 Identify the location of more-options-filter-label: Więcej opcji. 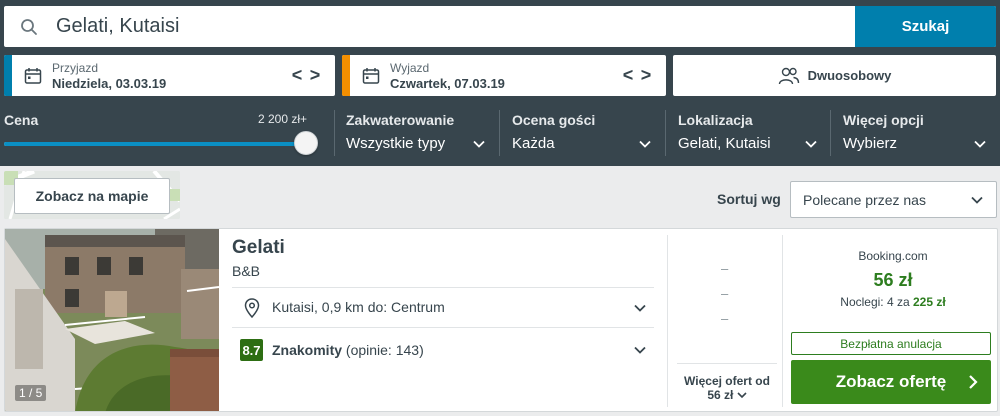
(883, 120).